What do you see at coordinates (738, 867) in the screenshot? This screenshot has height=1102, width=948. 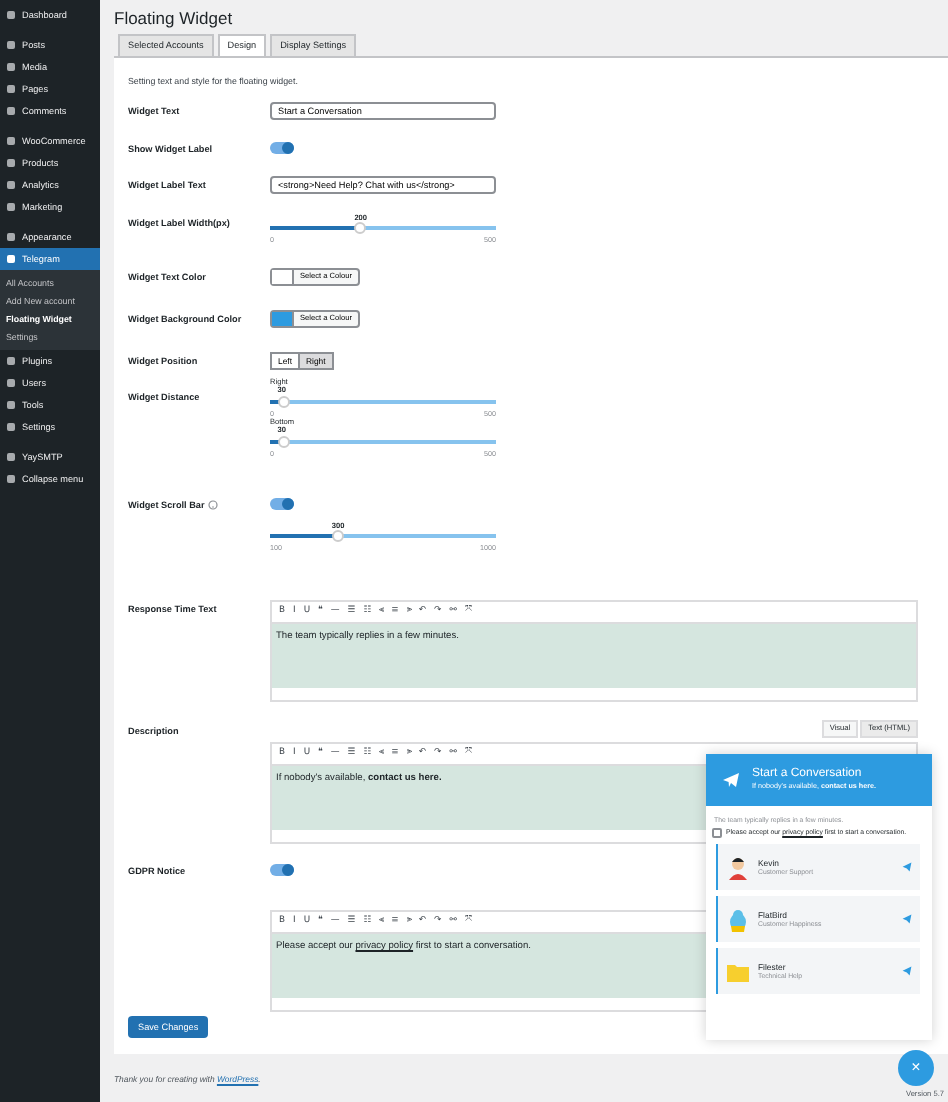 I see `person-icon` at bounding box center [738, 867].